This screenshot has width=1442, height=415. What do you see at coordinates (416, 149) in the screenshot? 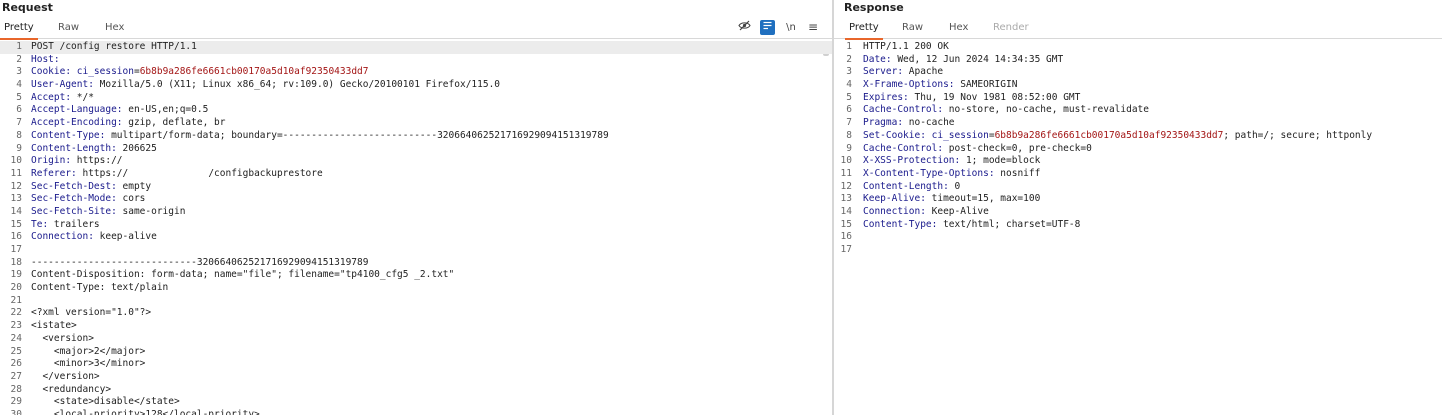
I see `request-line: 9 Content-Length: 206625` at bounding box center [416, 149].